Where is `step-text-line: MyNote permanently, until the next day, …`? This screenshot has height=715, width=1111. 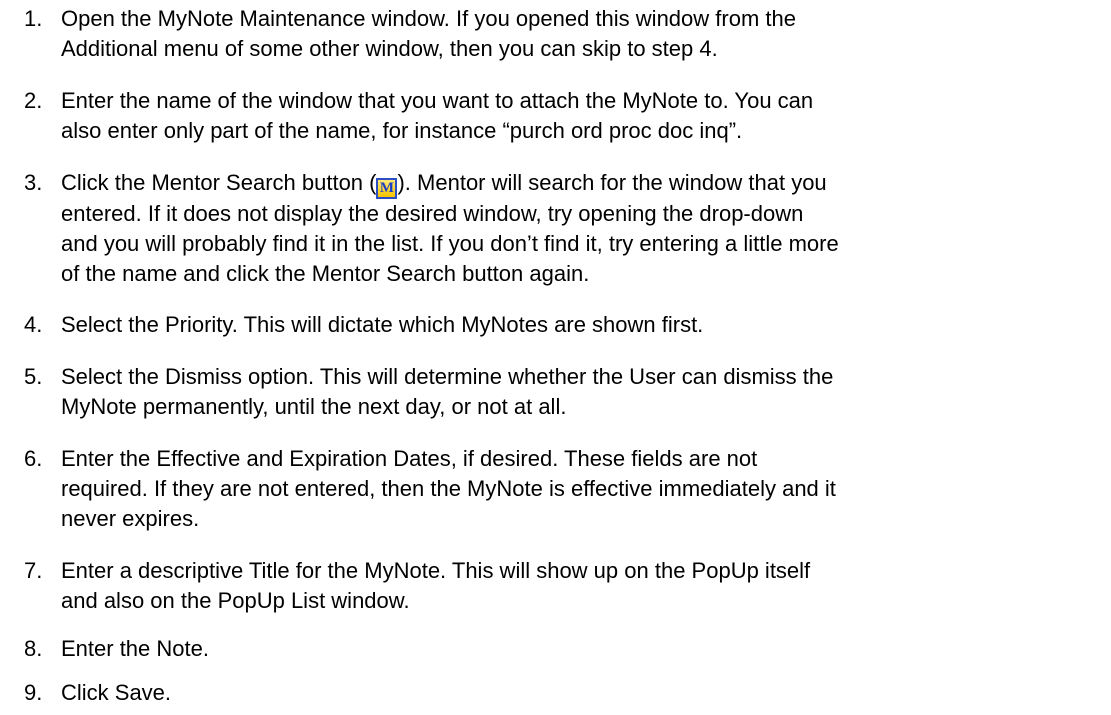 step-text-line: MyNote permanently, until the next day, … is located at coordinates (314, 406).